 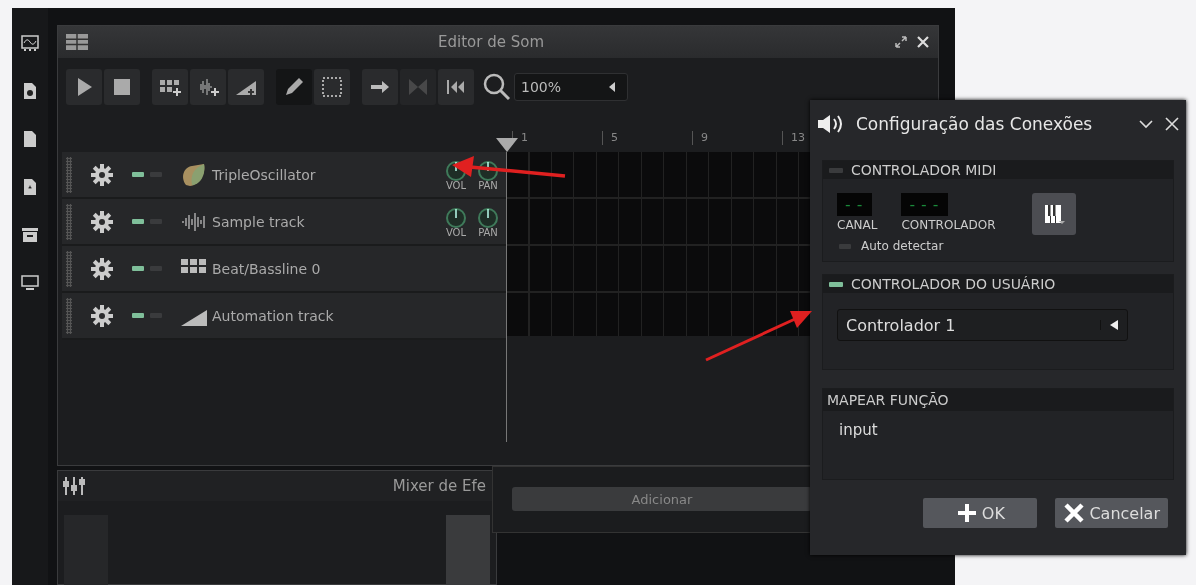 What do you see at coordinates (858, 429) in the screenshot?
I see `mapped-function: input` at bounding box center [858, 429].